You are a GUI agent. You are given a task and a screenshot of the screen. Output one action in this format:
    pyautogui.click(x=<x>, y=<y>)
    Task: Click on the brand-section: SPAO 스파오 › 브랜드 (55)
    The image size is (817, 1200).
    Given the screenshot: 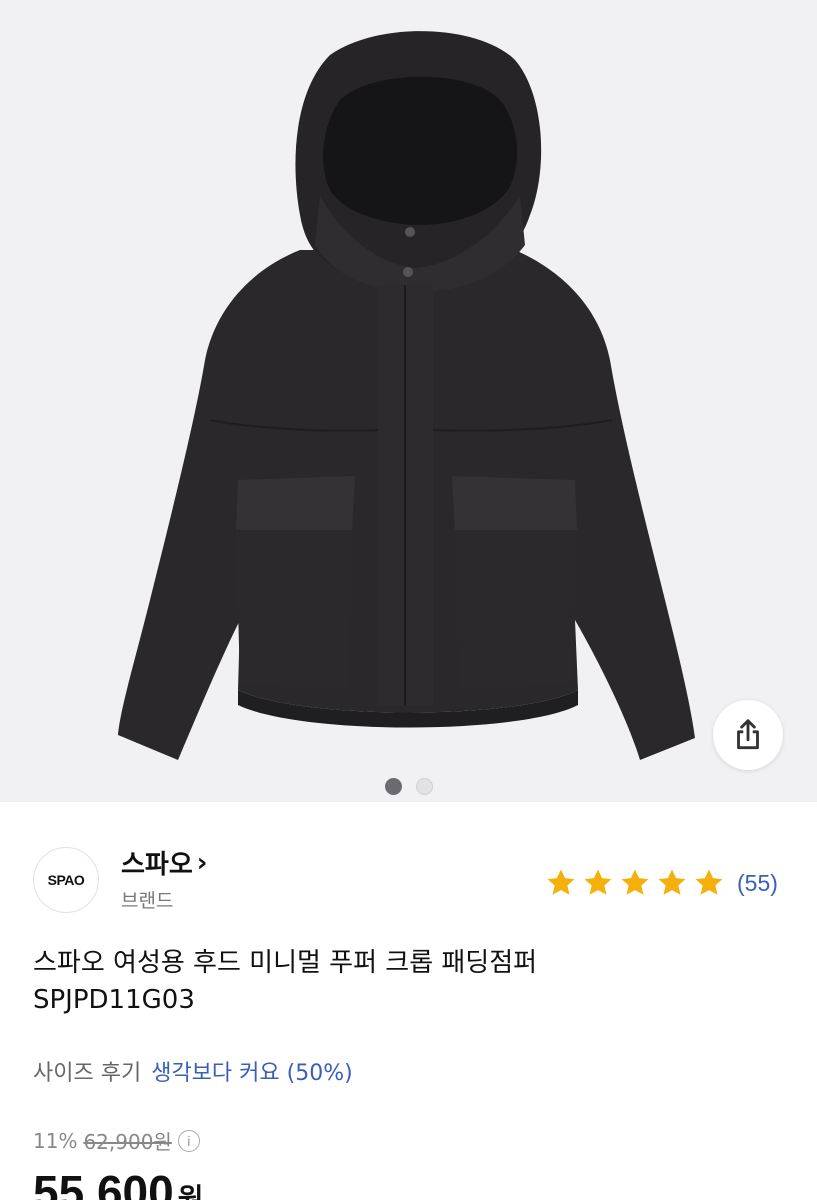 What is the action you would take?
    pyautogui.click(x=408, y=864)
    